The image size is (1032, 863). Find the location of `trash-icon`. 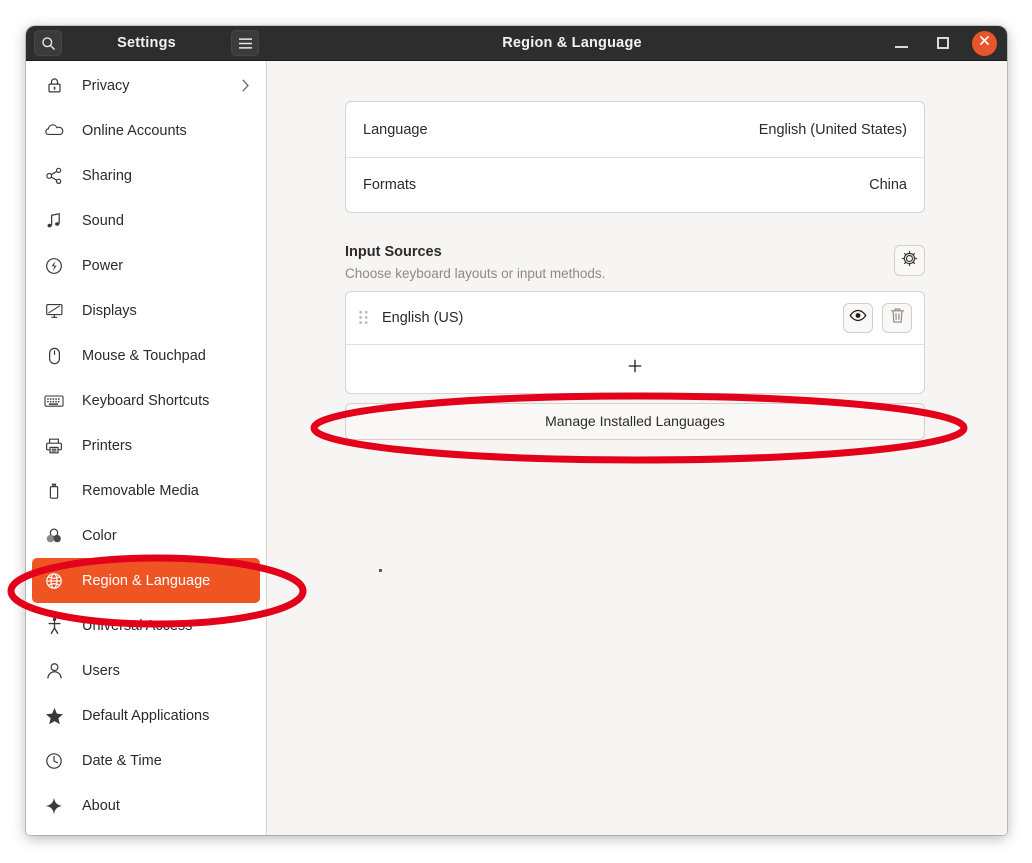

trash-icon is located at coordinates (897, 318).